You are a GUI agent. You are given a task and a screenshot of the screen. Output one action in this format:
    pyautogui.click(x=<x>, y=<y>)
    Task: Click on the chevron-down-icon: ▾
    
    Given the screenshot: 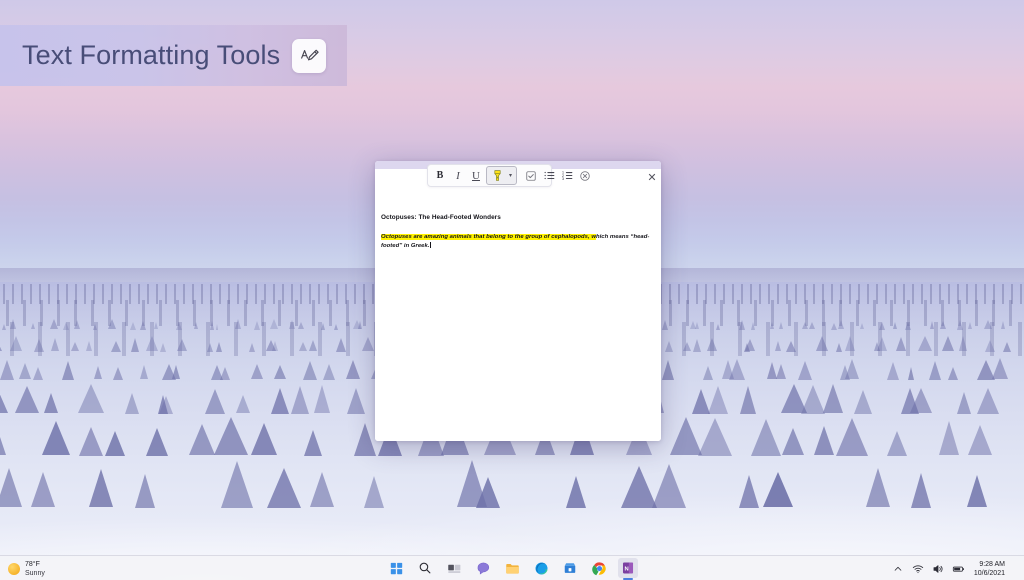 What is the action you would take?
    pyautogui.click(x=510, y=175)
    